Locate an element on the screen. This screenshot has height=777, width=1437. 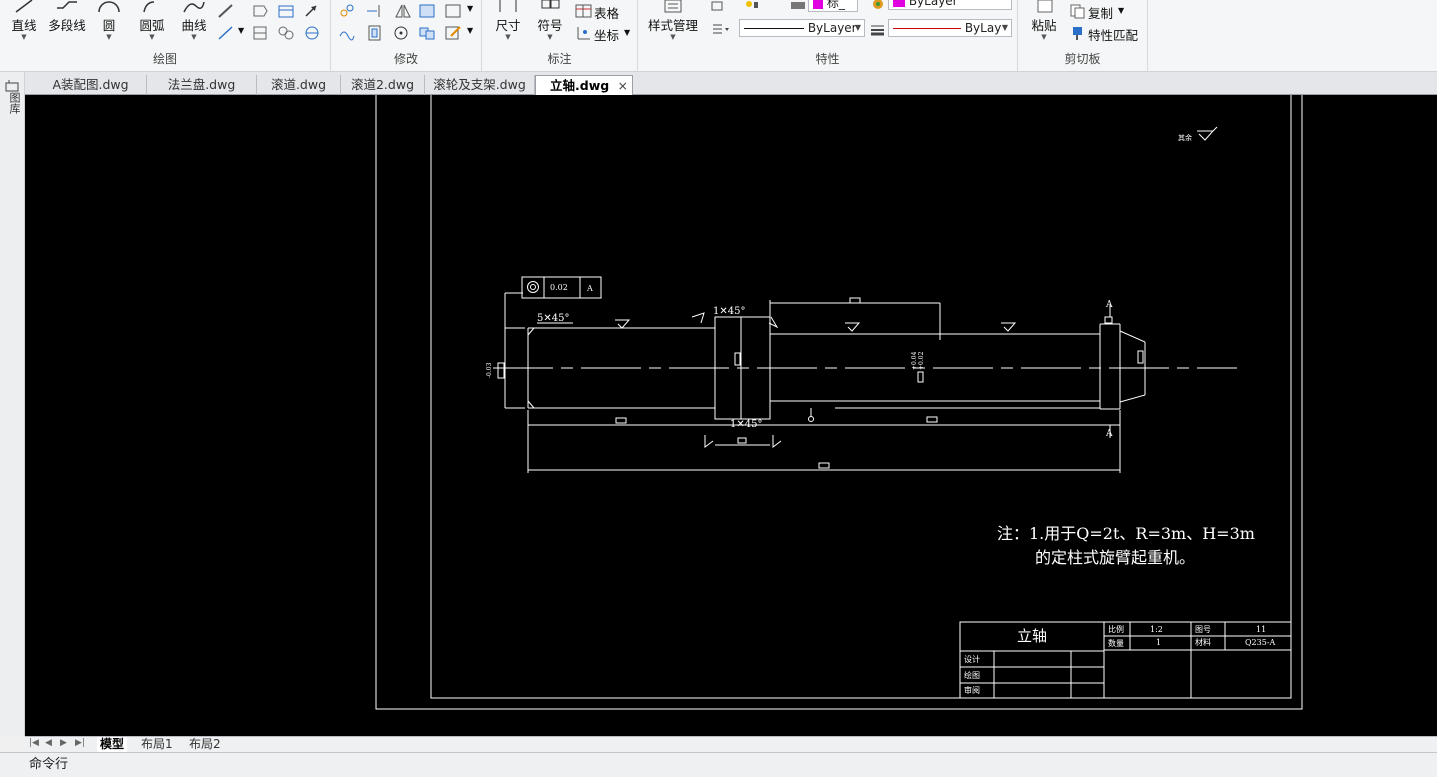
region-icon is located at coordinates (260, 11).